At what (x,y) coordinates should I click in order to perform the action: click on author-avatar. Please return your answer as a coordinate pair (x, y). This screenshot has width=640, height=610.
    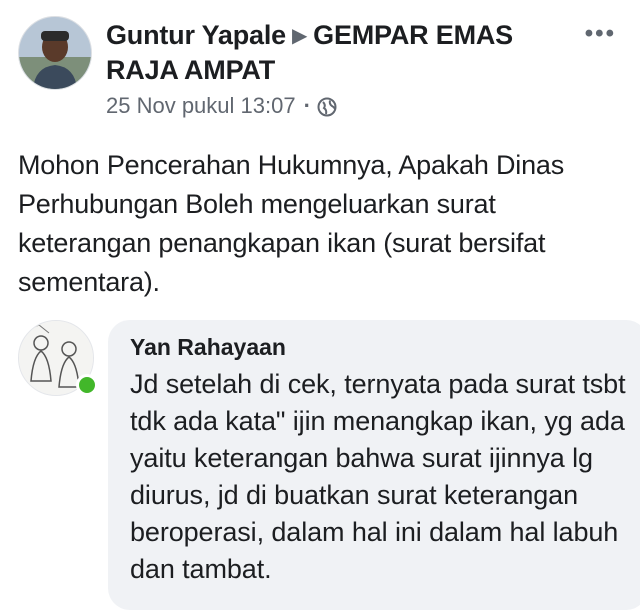
    Looking at the image, I should click on (55, 53).